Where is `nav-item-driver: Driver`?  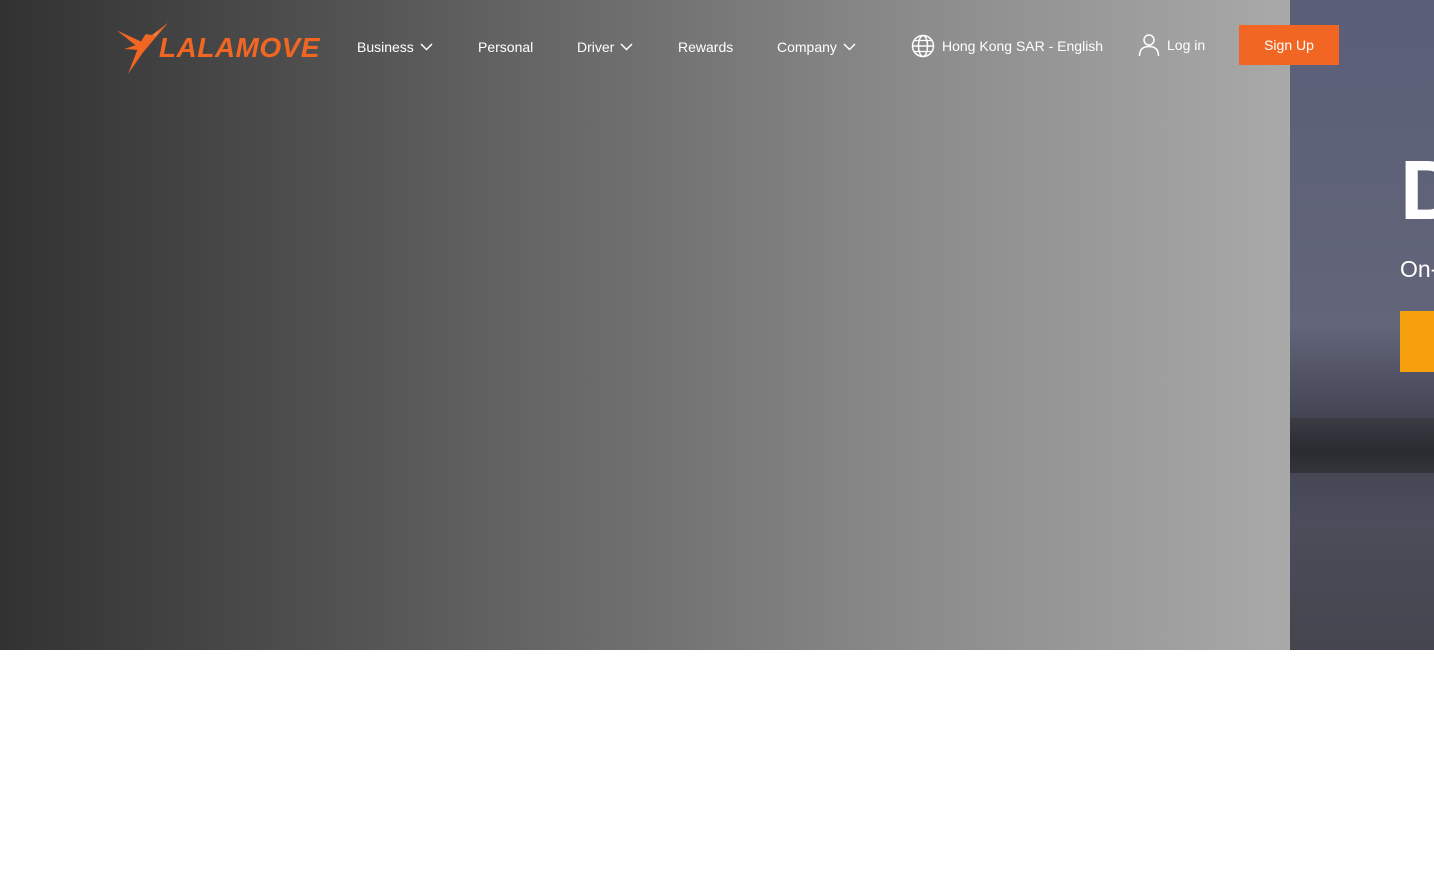 nav-item-driver: Driver is located at coordinates (605, 47).